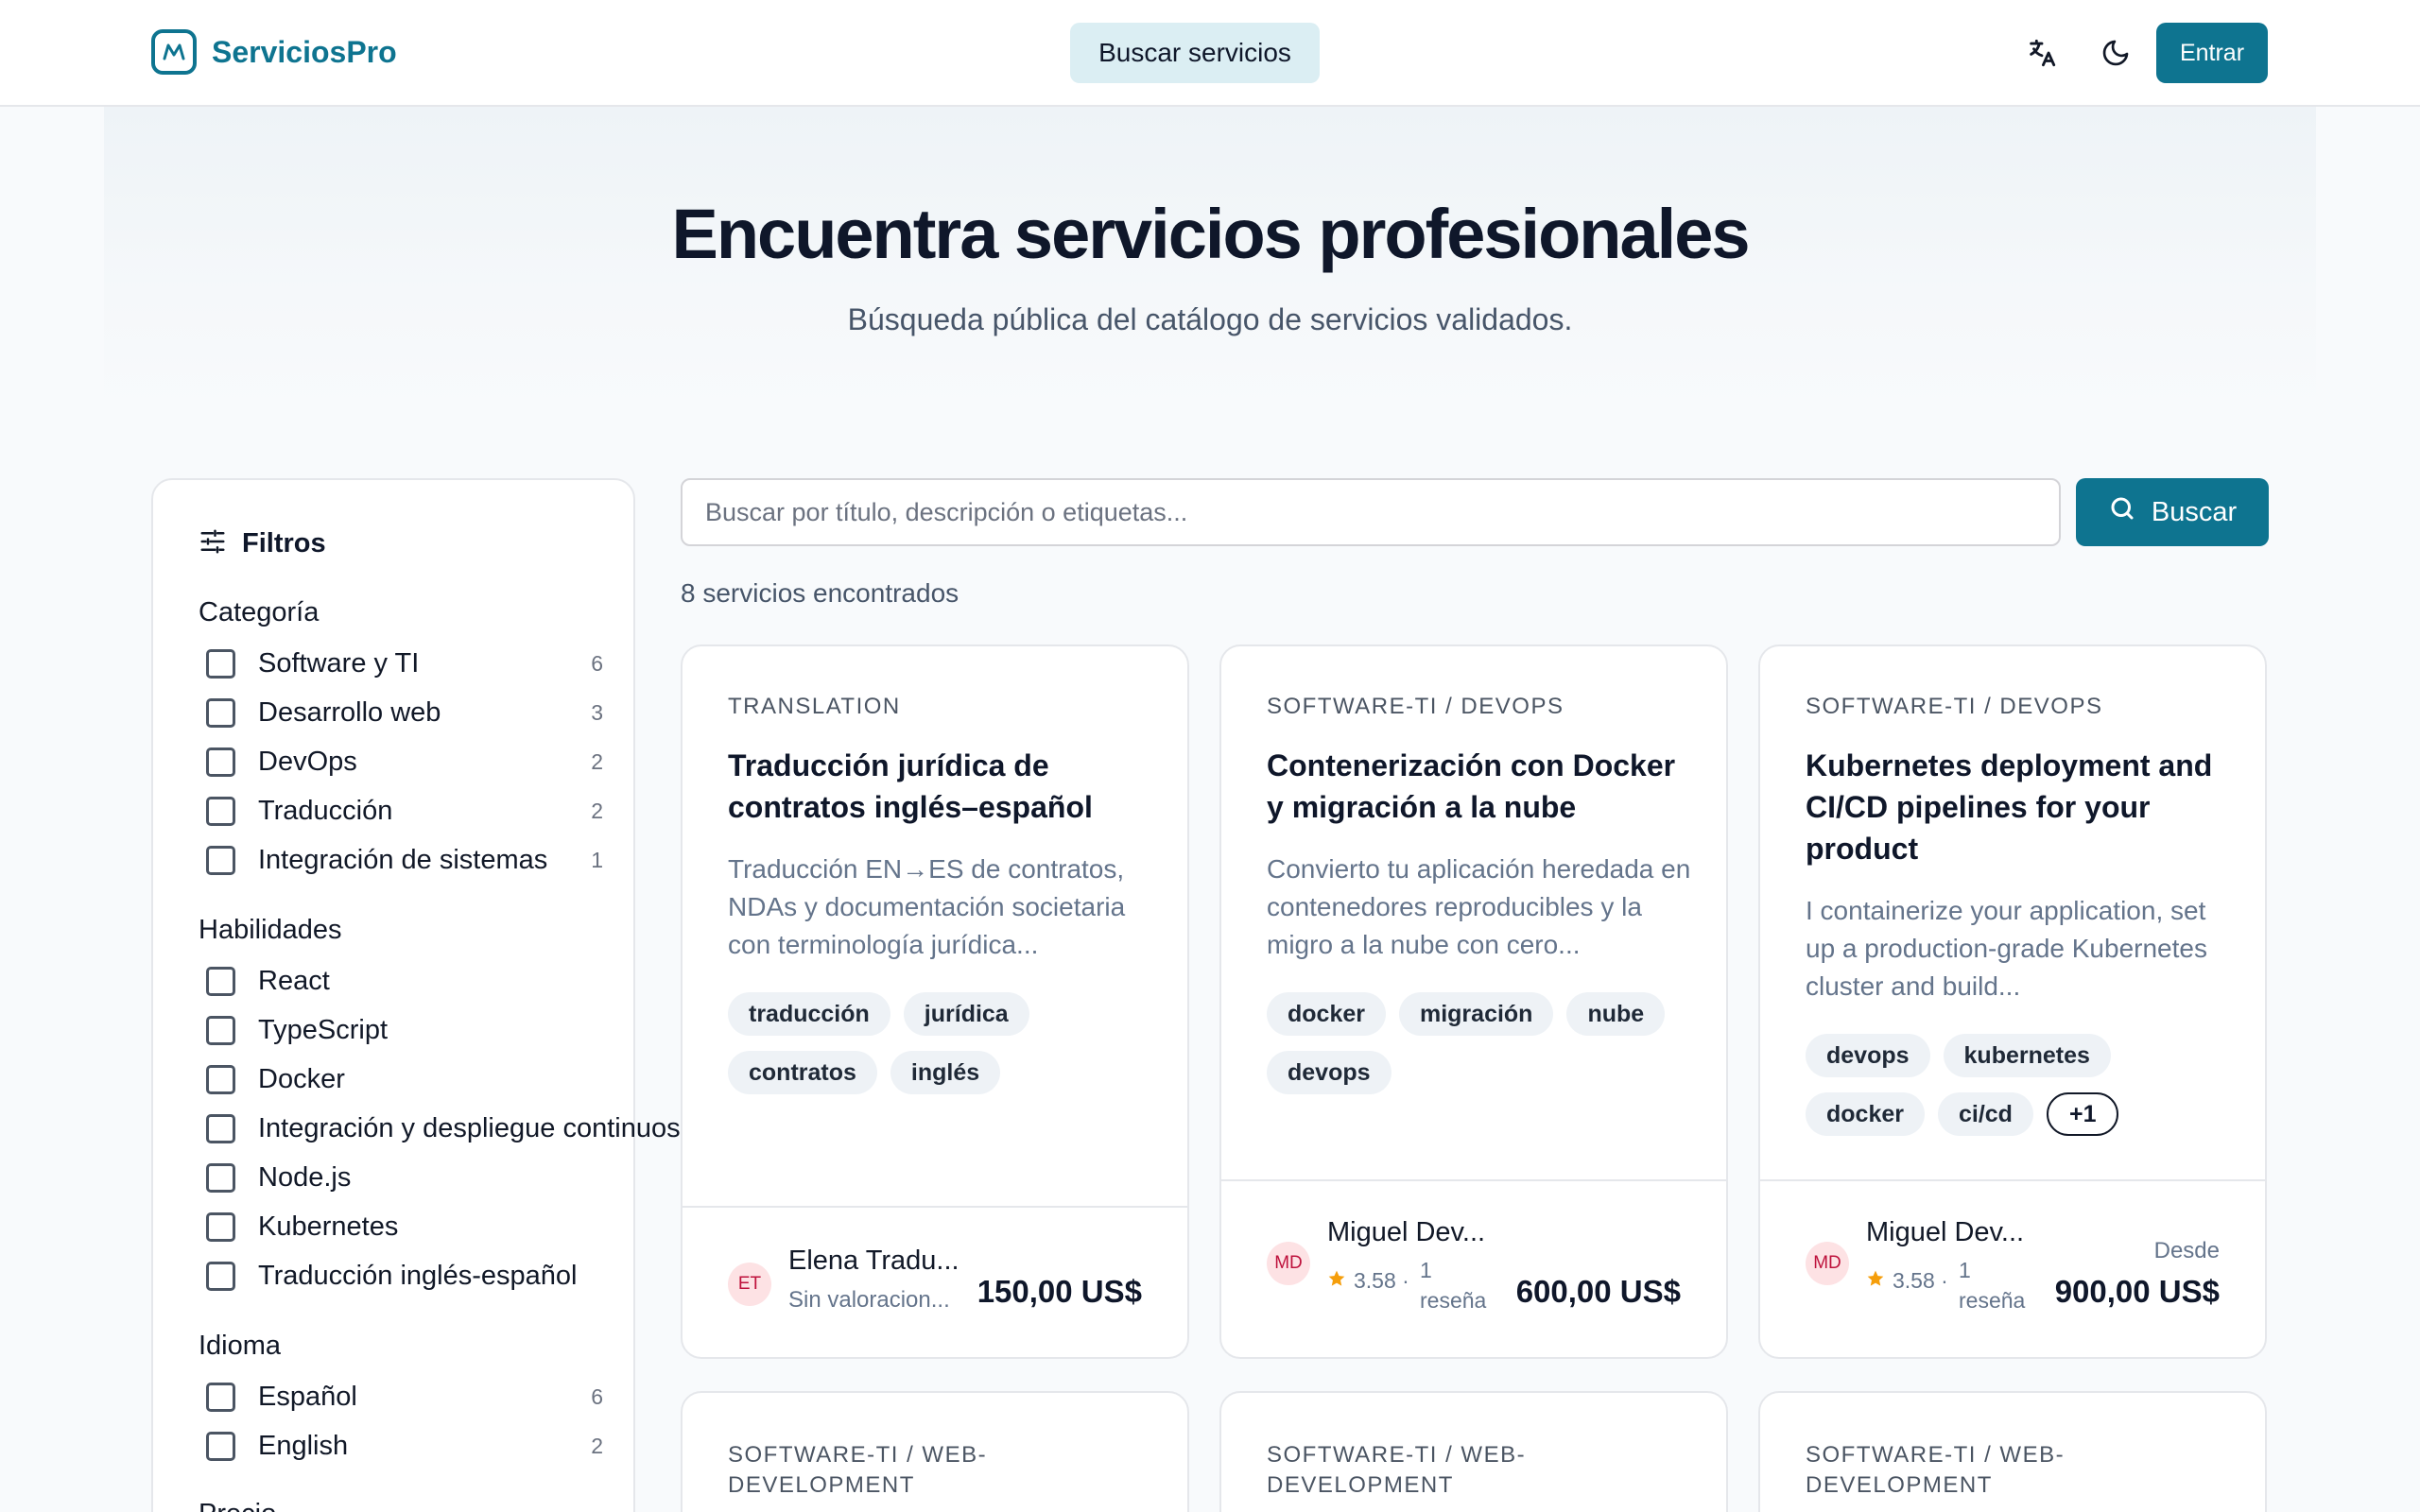 Image resolution: width=2420 pixels, height=1512 pixels. I want to click on top-header: ServiciosPro Buscar servicios Entrar, so click(1210, 53).